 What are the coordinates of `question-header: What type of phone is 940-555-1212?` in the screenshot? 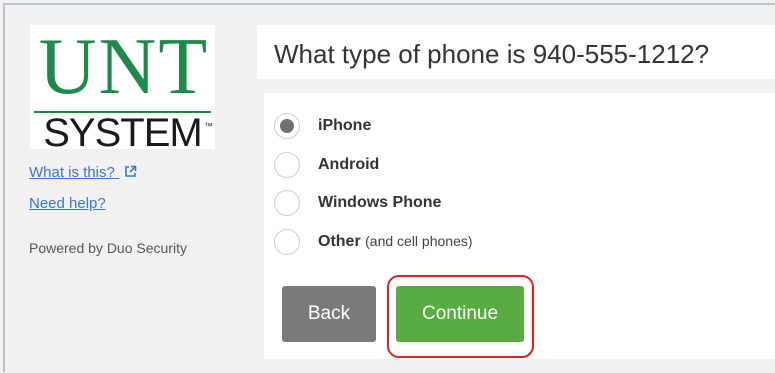 It's located at (516, 52).